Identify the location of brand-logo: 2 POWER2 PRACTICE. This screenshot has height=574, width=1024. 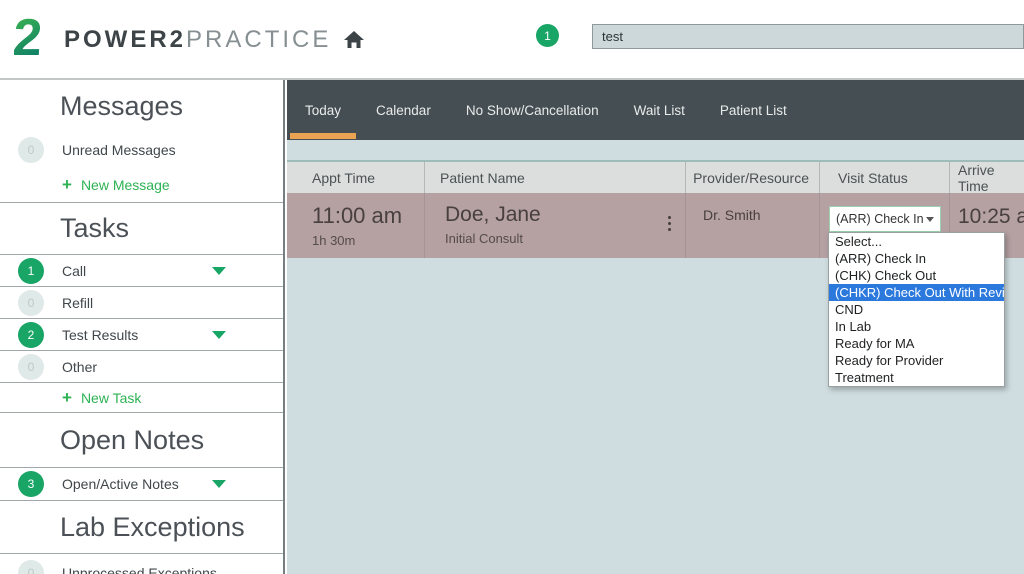
(188, 40).